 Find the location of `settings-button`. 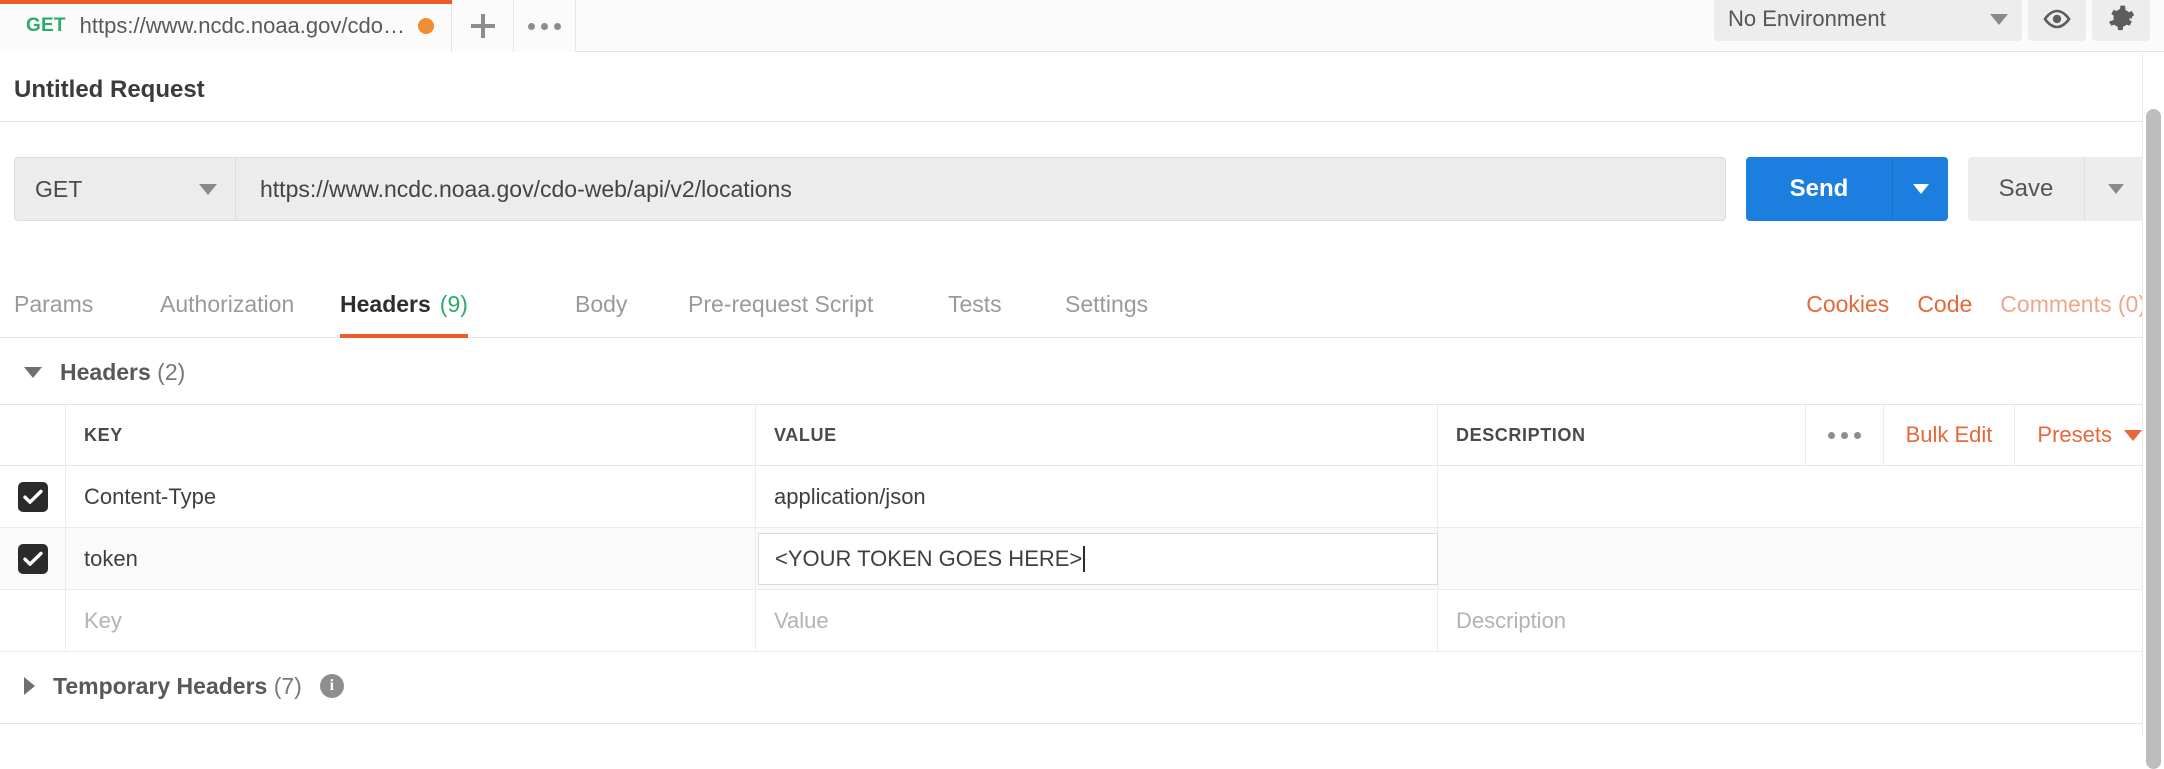

settings-button is located at coordinates (2121, 20).